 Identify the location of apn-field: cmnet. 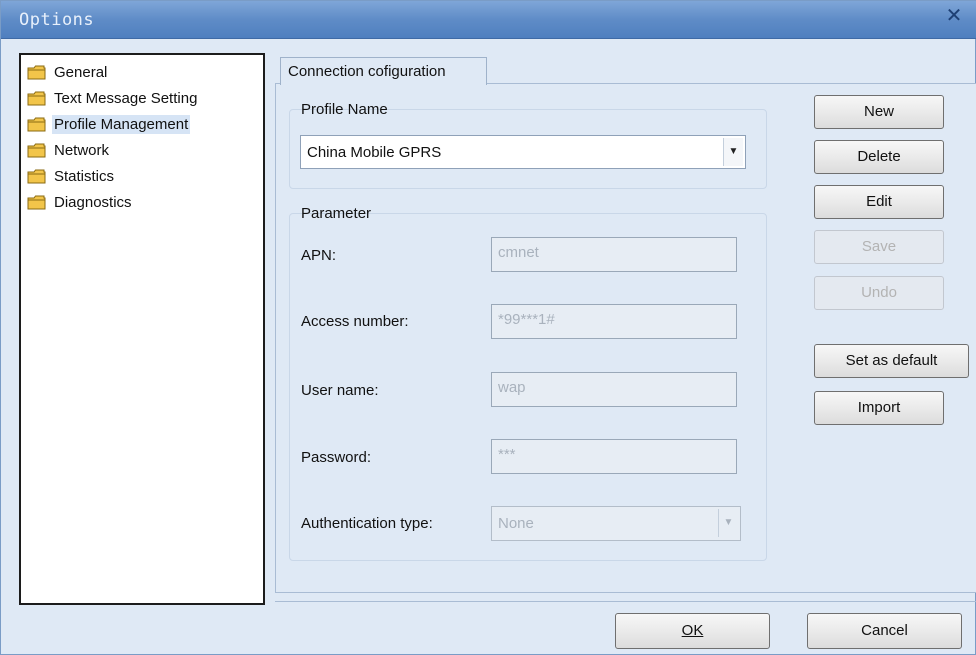
(614, 254).